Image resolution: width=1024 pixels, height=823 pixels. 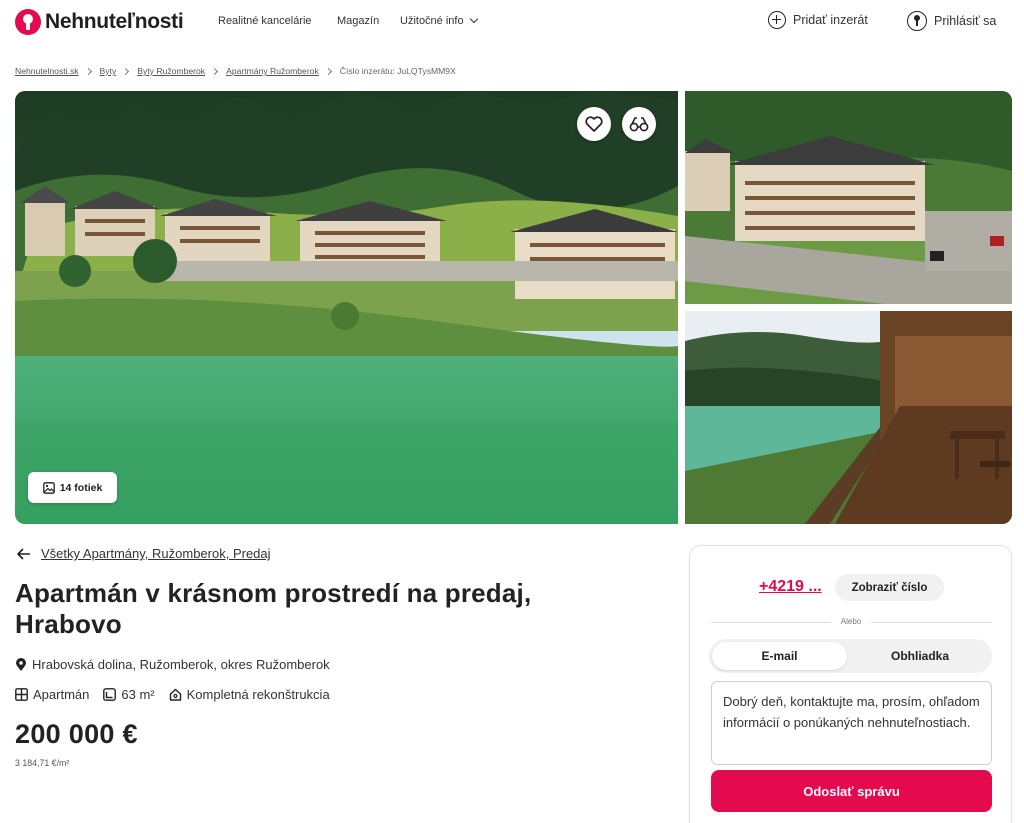 I want to click on feature-condition: Kompletná rekonštrukcia, so click(x=249, y=694).